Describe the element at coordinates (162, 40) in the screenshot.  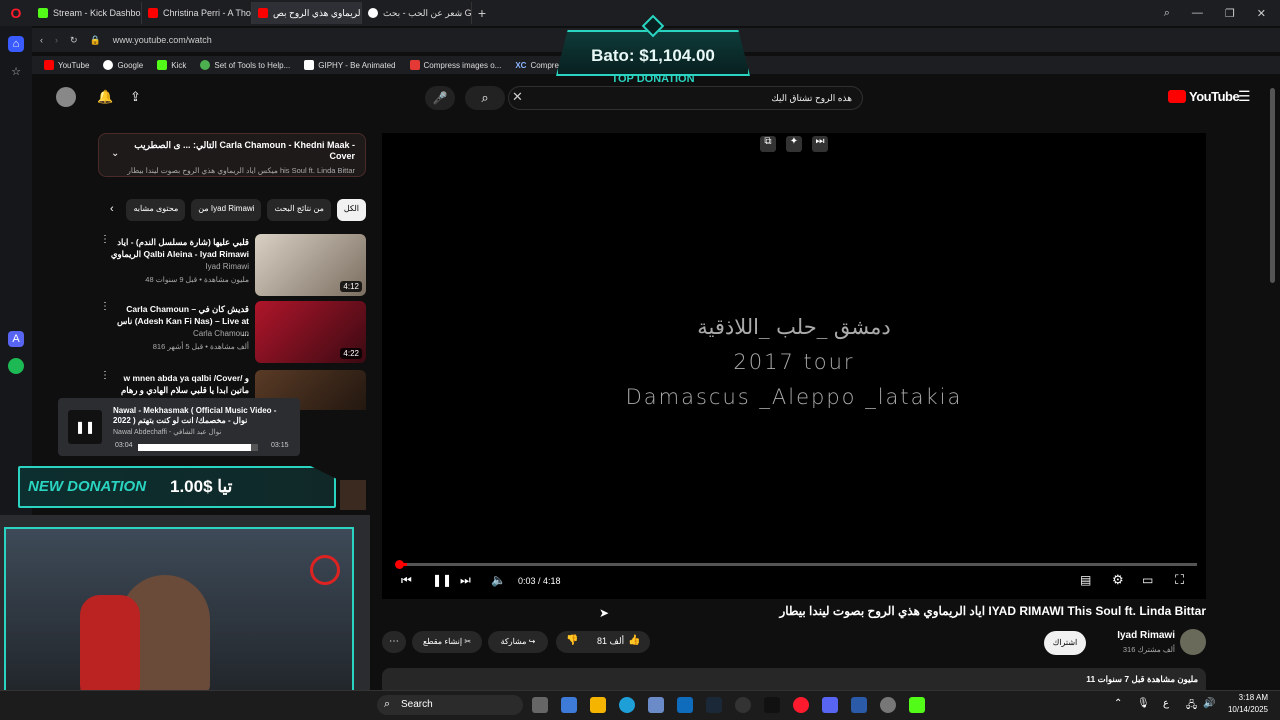
I see `url-field: www.youtube.com/watch` at that location.